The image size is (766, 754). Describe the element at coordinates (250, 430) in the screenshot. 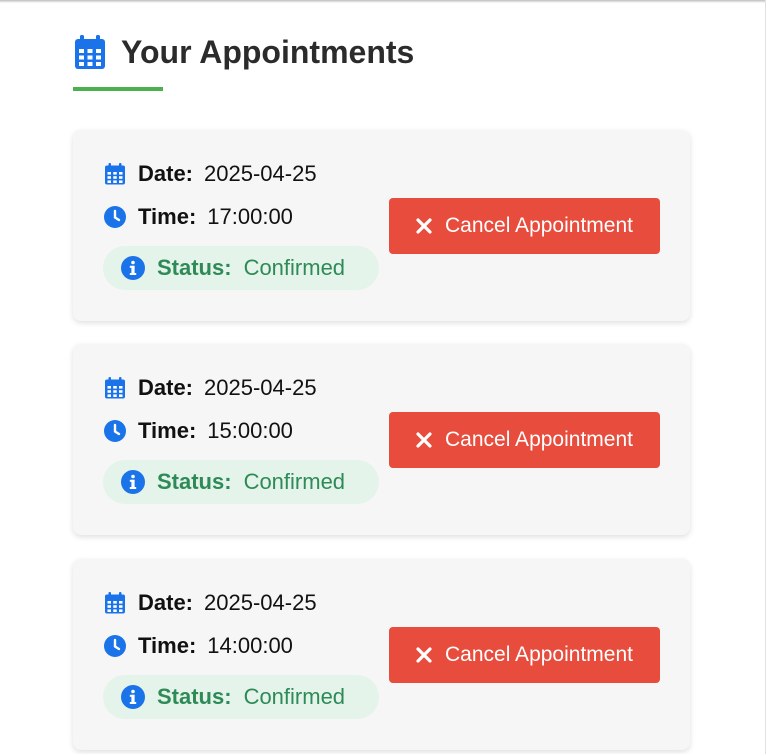

I see `time-value: 15:00:00` at that location.